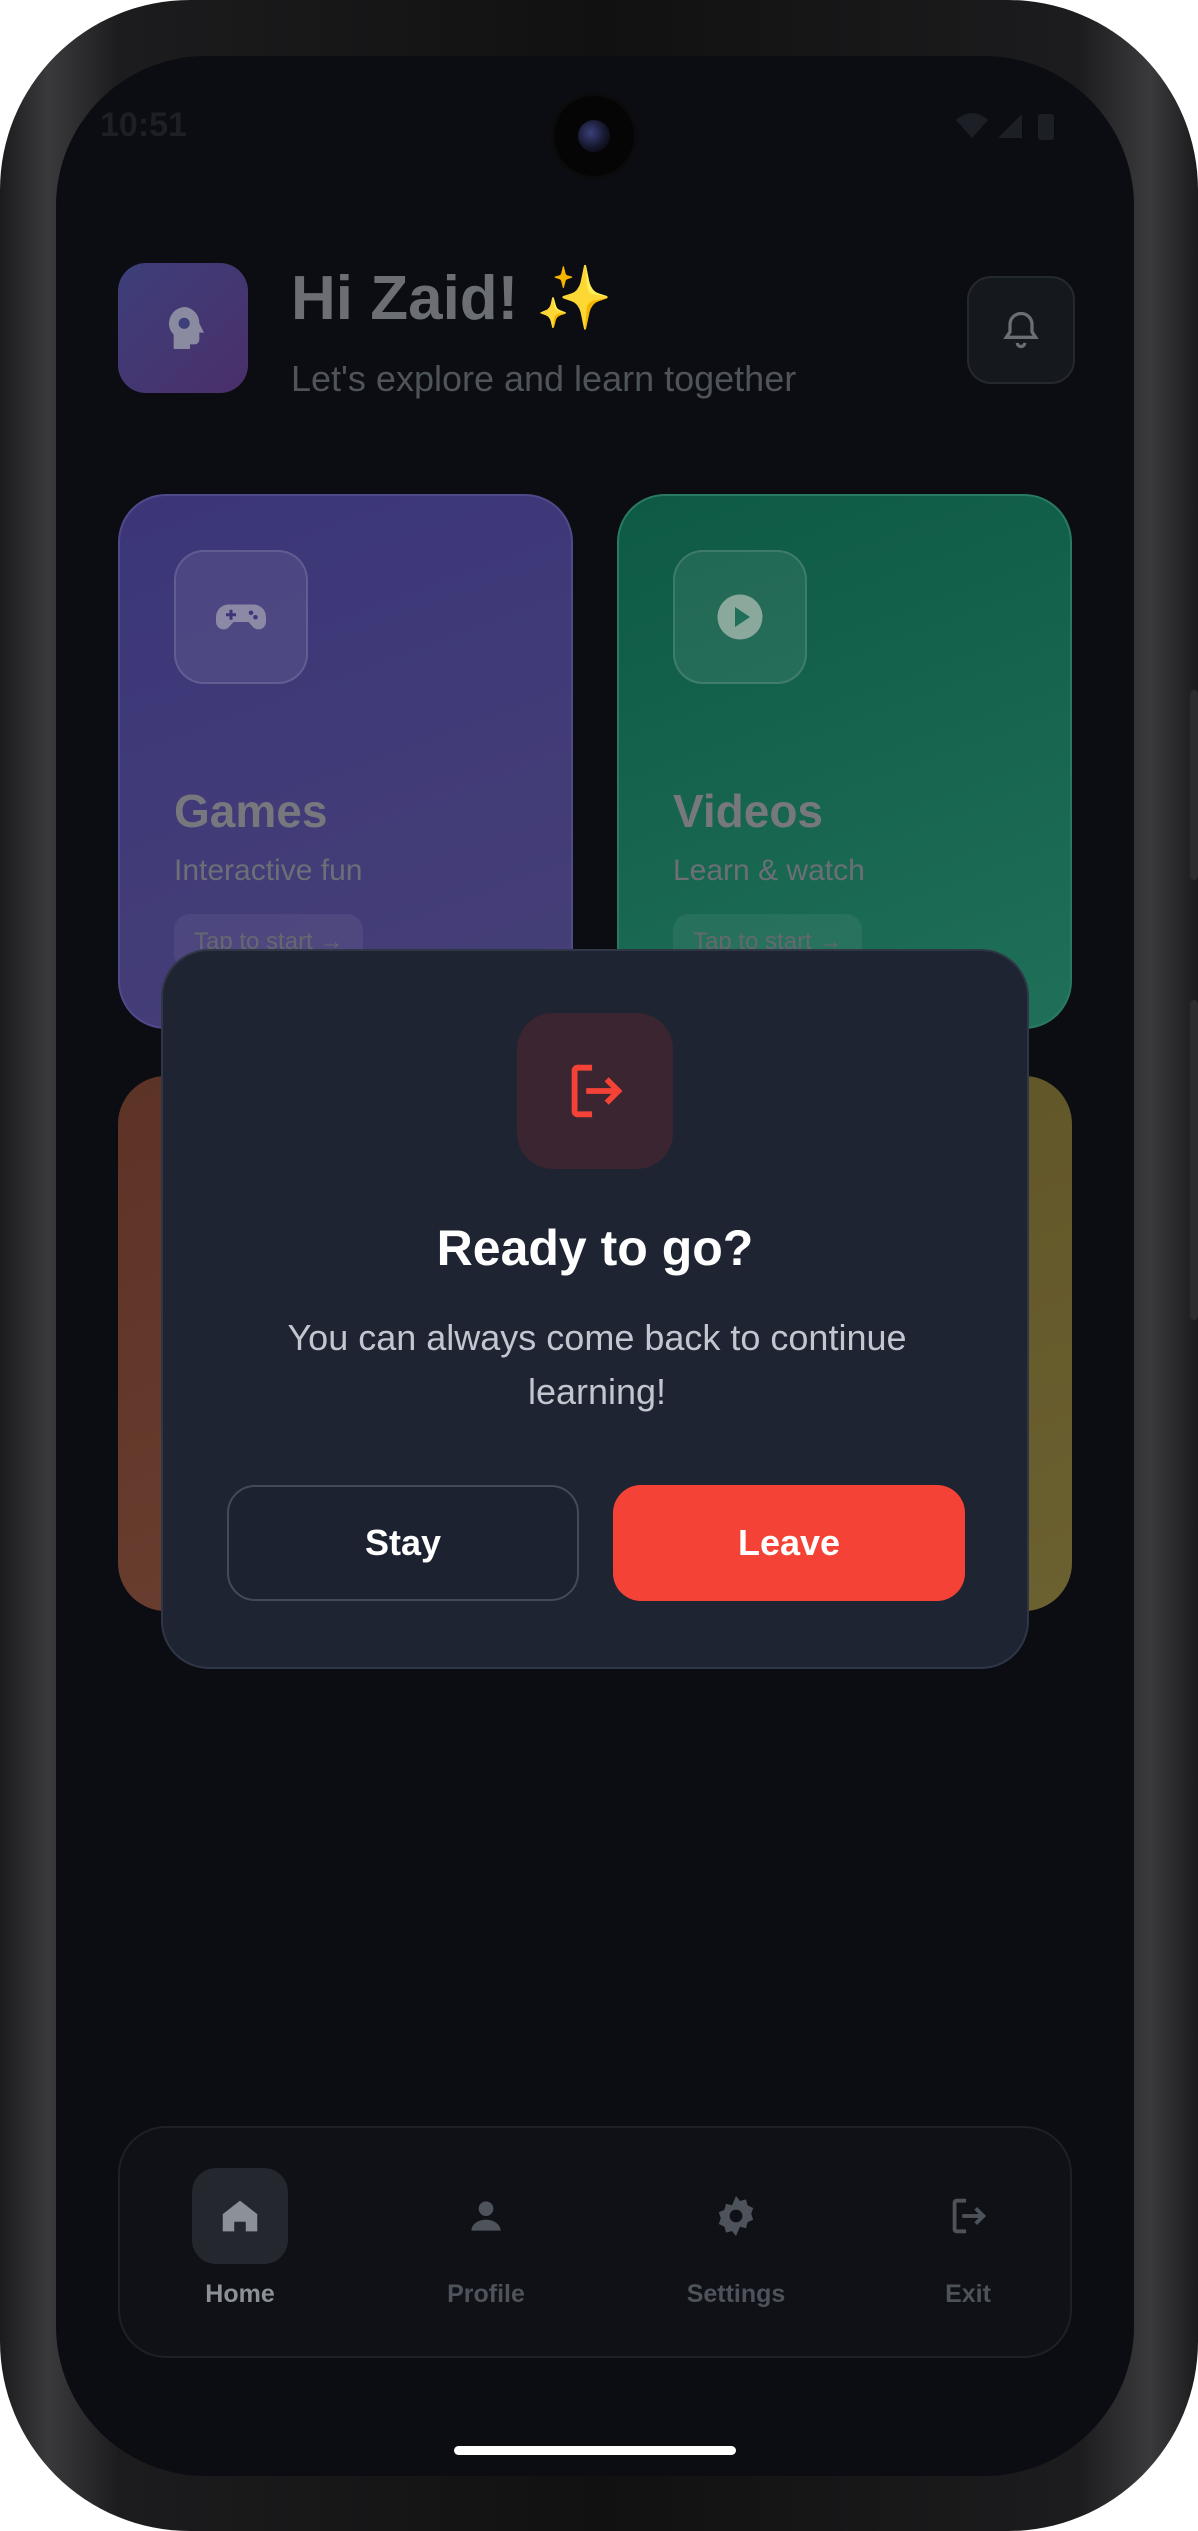  I want to click on nav-label: Home, so click(240, 2294).